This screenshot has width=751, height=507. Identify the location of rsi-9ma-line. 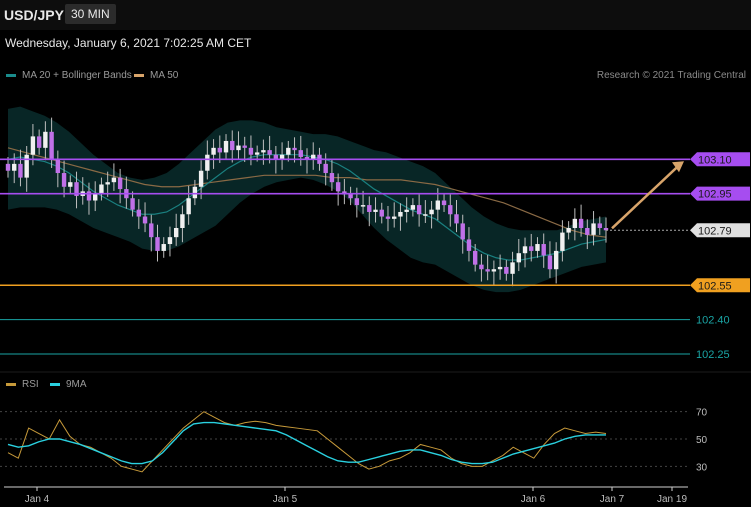
(306, 443).